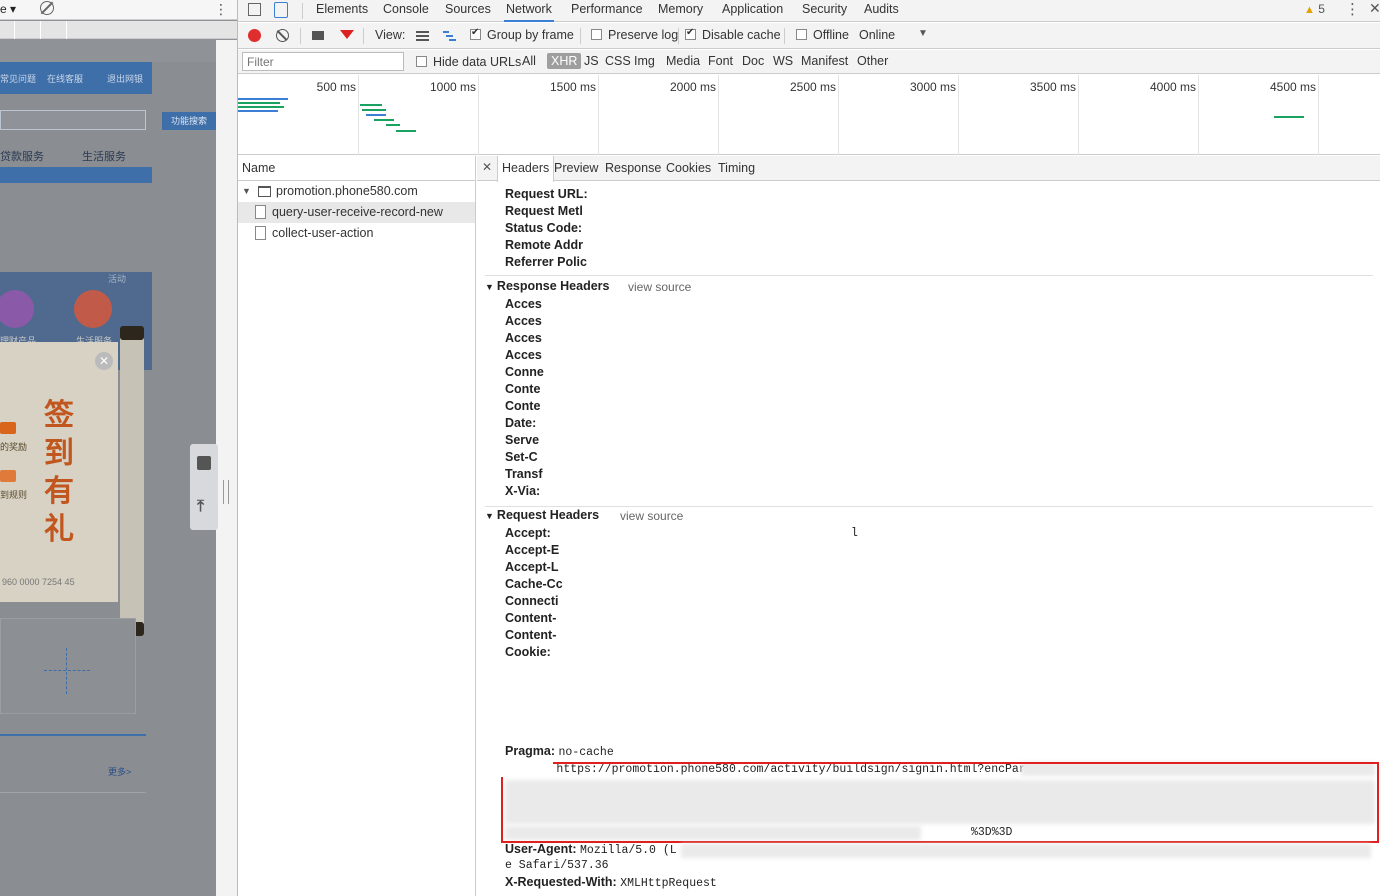  What do you see at coordinates (547, 286) in the screenshot?
I see `response-headers-toggle: ▼ Response Headers` at bounding box center [547, 286].